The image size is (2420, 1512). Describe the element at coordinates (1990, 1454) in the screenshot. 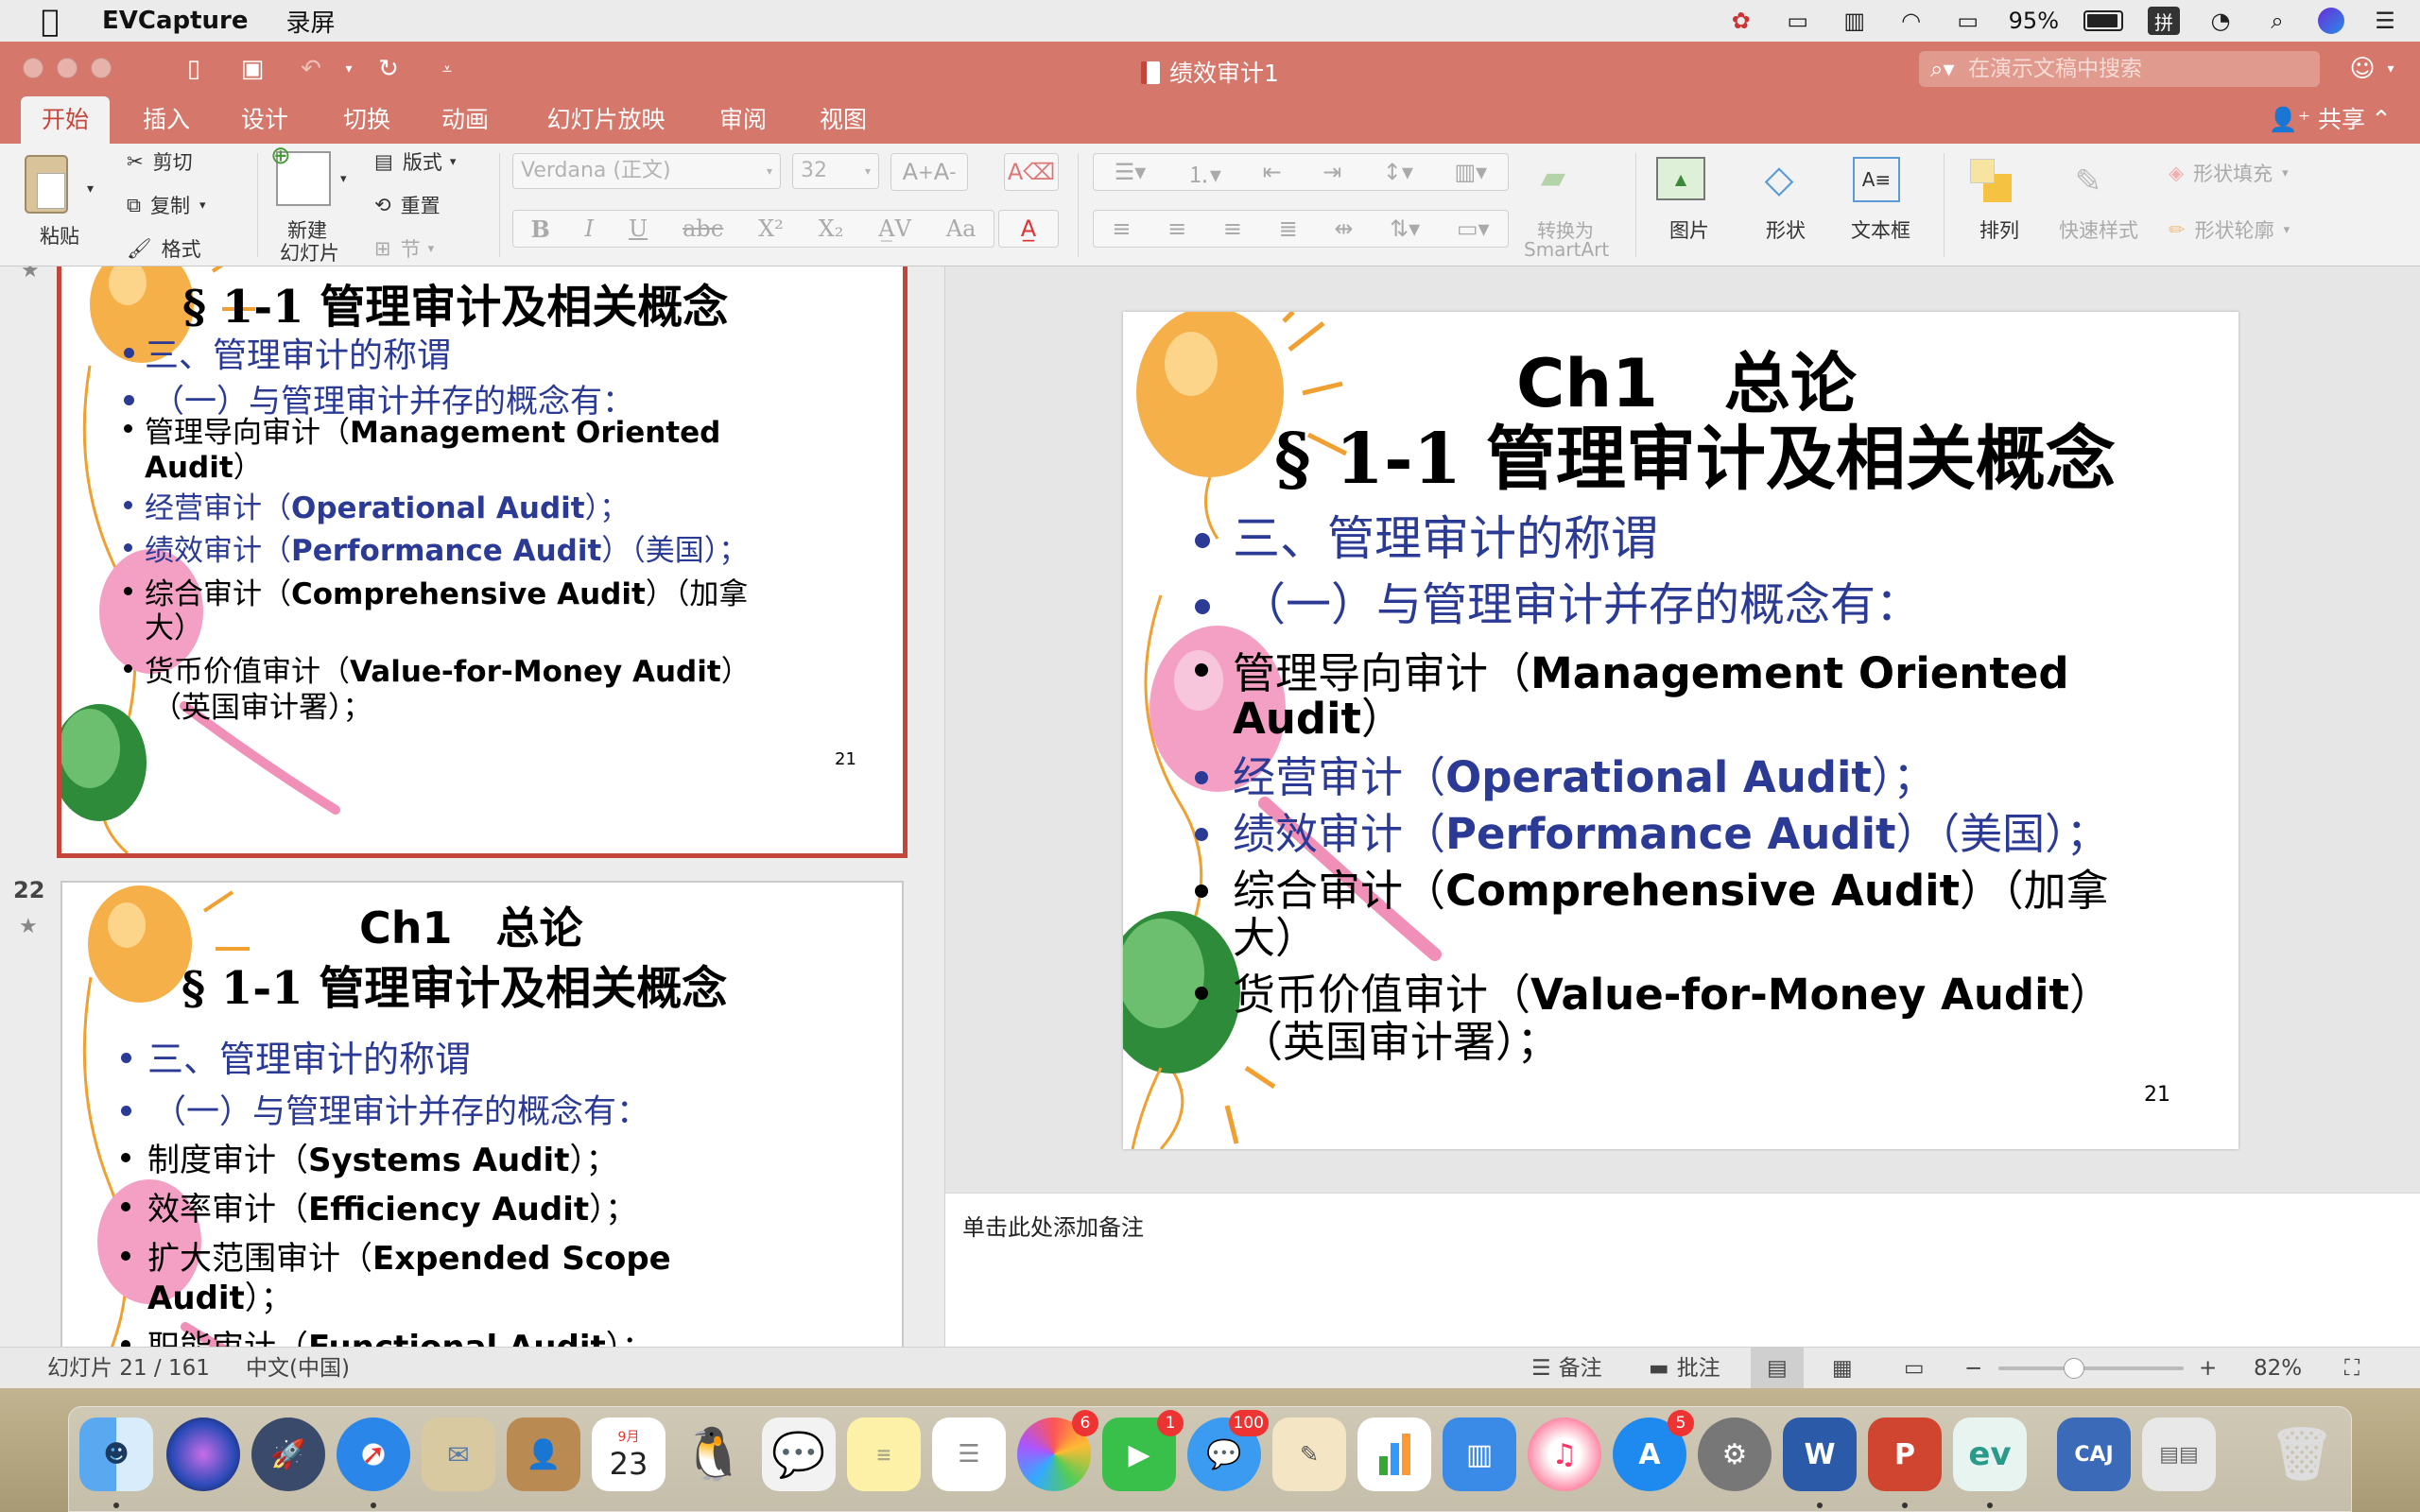

I see `evcapture-icon: ev` at that location.